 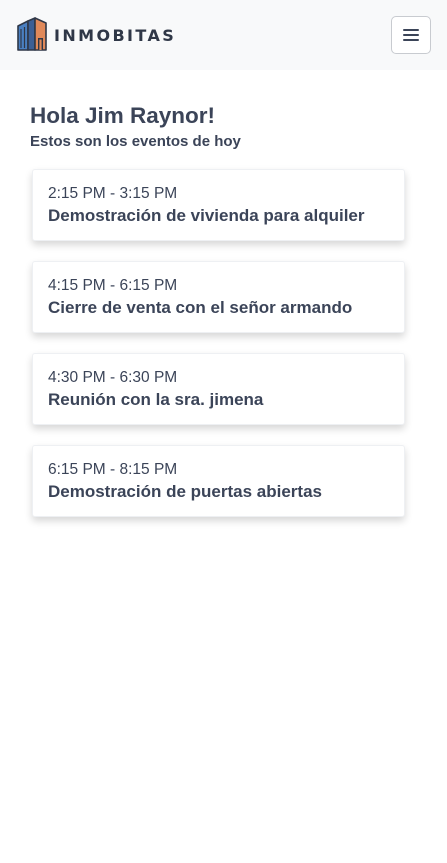 I want to click on event-time: 2:15 PM - 3:15 PM, so click(x=113, y=193).